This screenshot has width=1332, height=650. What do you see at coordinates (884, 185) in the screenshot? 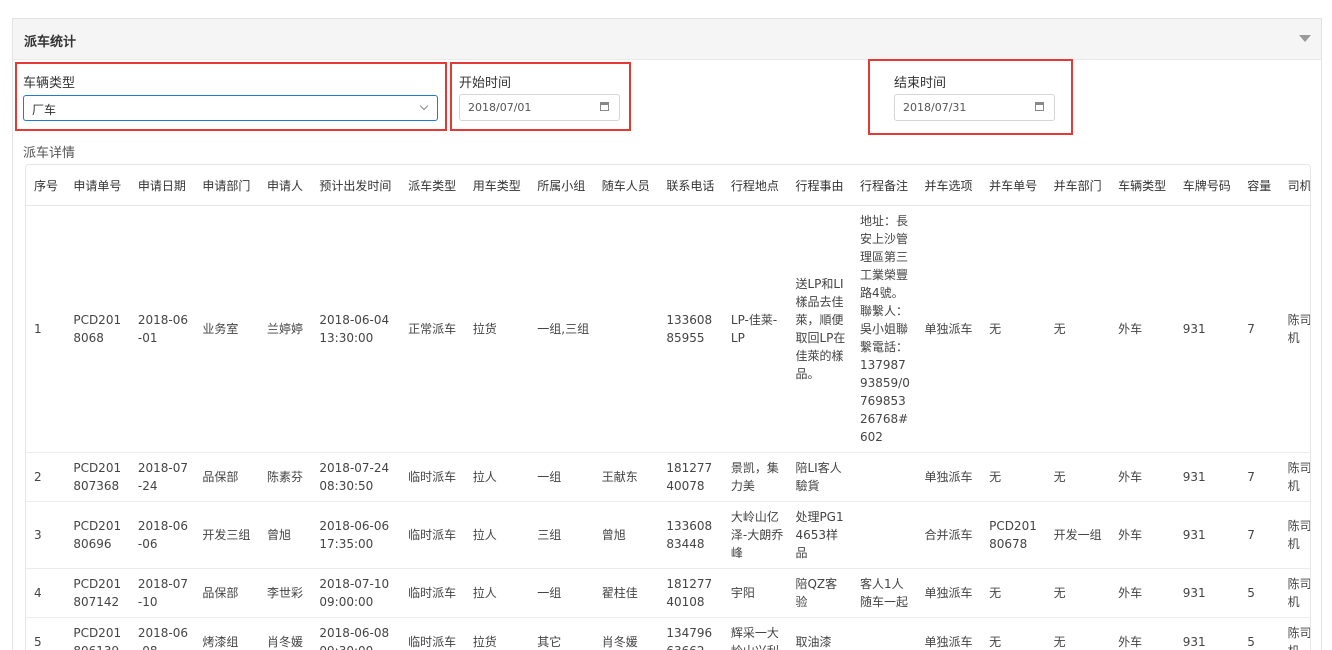
I see `column-header: 行程备注` at bounding box center [884, 185].